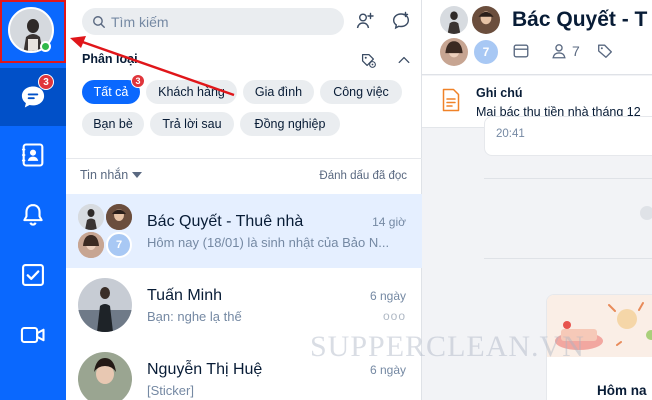  I want to click on chip-label: Khách hàng, so click(191, 92).